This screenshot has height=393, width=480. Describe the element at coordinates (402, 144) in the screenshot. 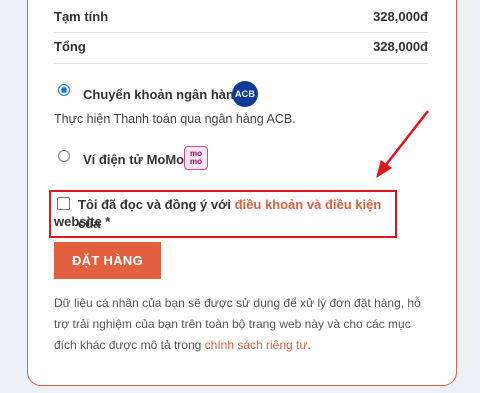

I see `annotation-arrow-icon` at that location.